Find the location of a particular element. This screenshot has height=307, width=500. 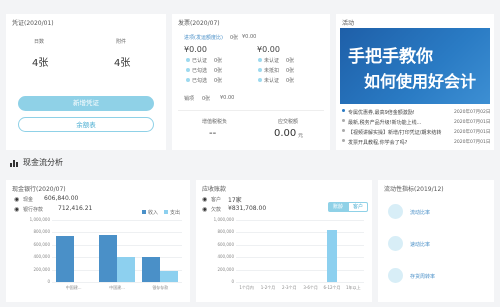

invoice-sales-count: 0张 is located at coordinates (206, 99).